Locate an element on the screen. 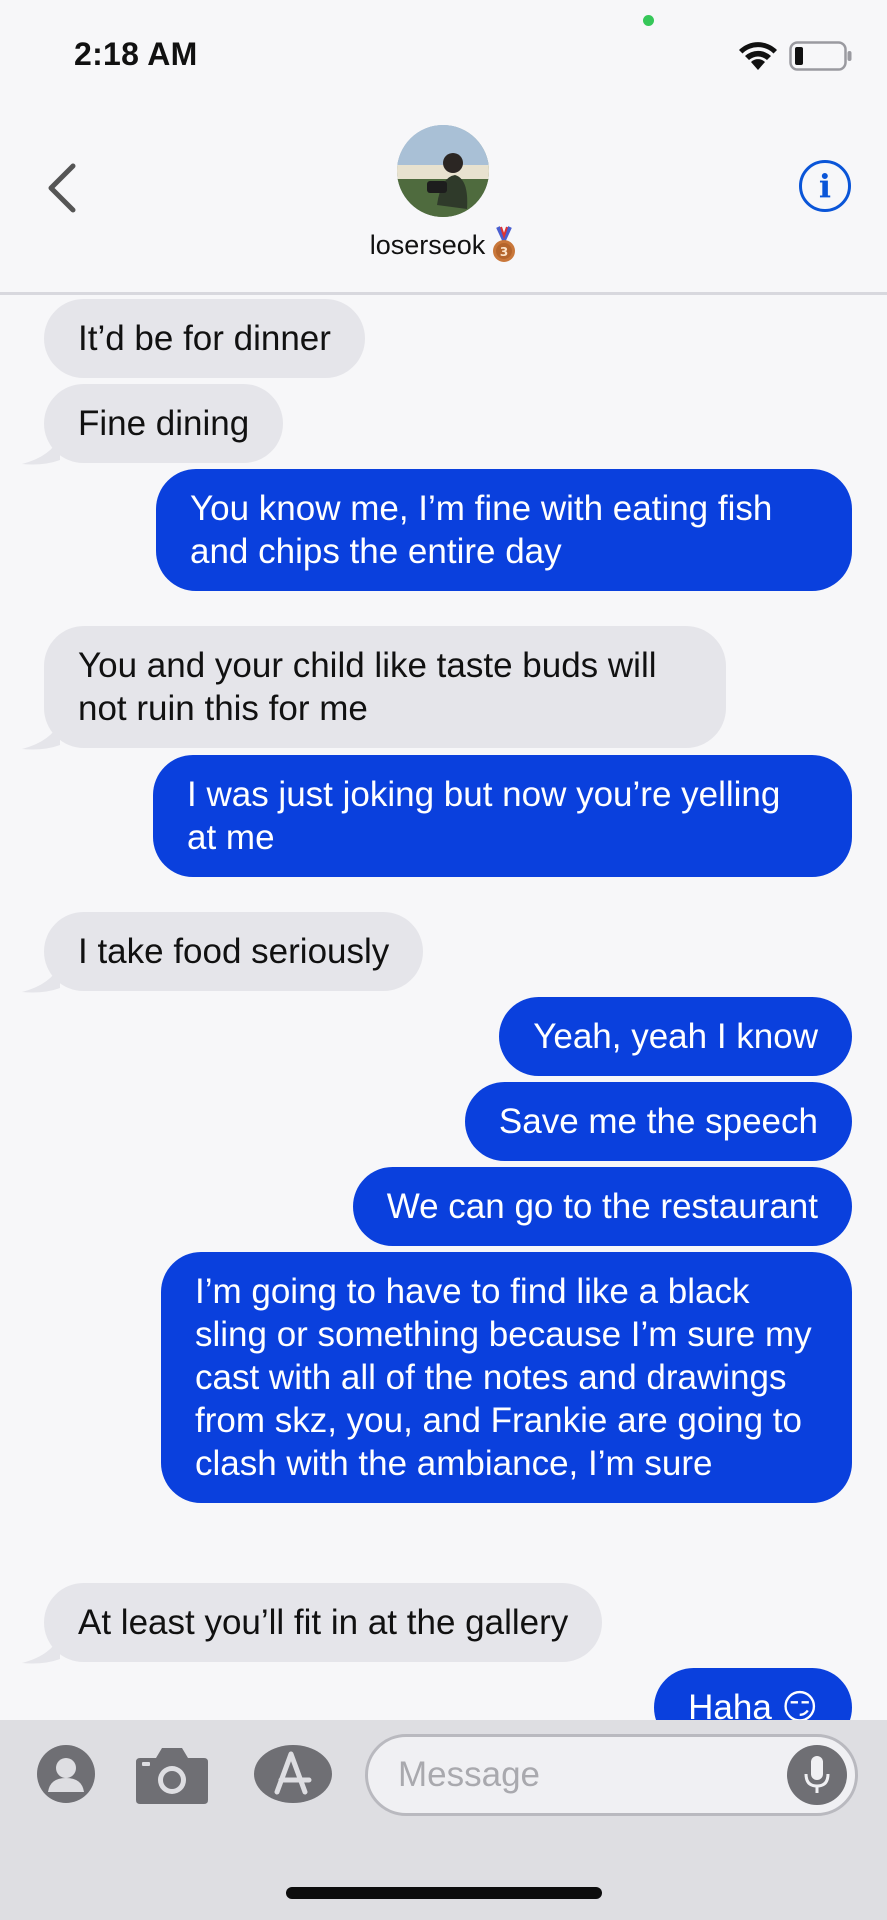 The width and height of the screenshot is (887, 1920). app-store-button is located at coordinates (293, 1774).